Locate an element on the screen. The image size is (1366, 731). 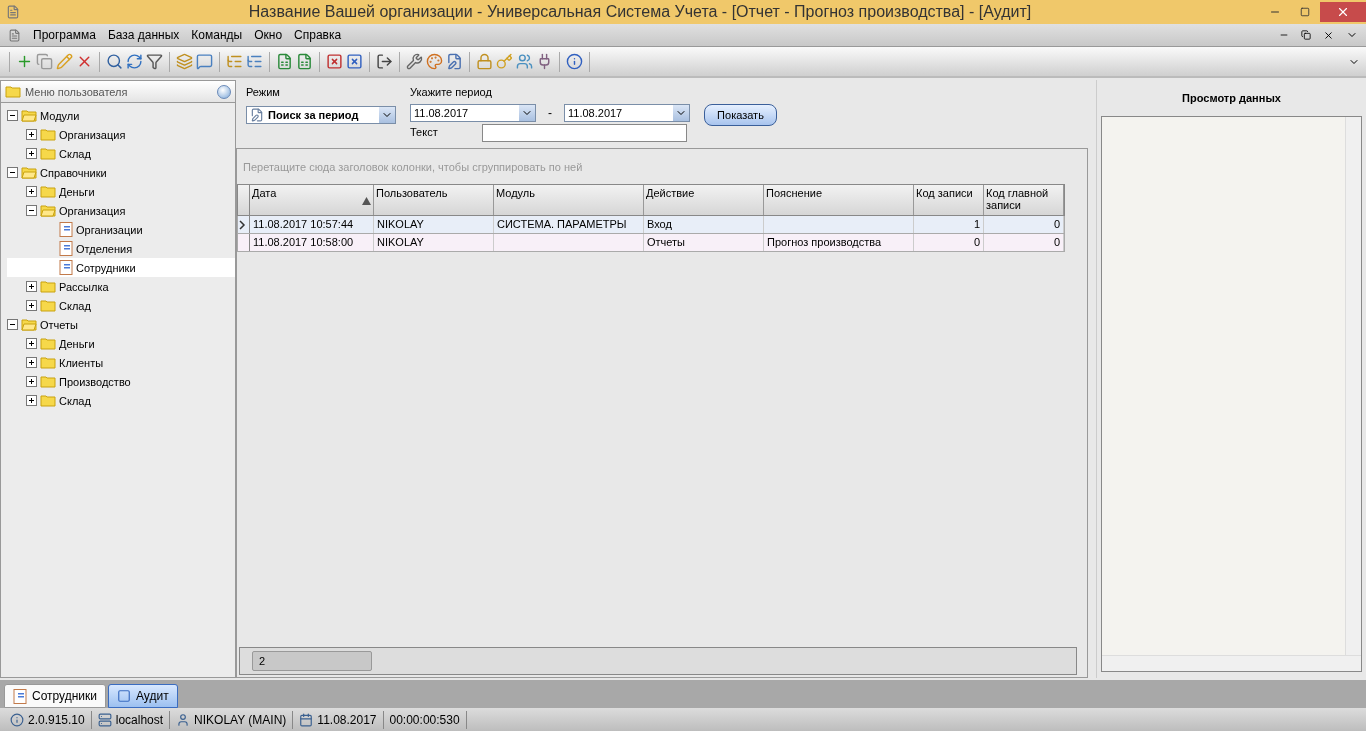
users-icon is located at coordinates (524, 61).